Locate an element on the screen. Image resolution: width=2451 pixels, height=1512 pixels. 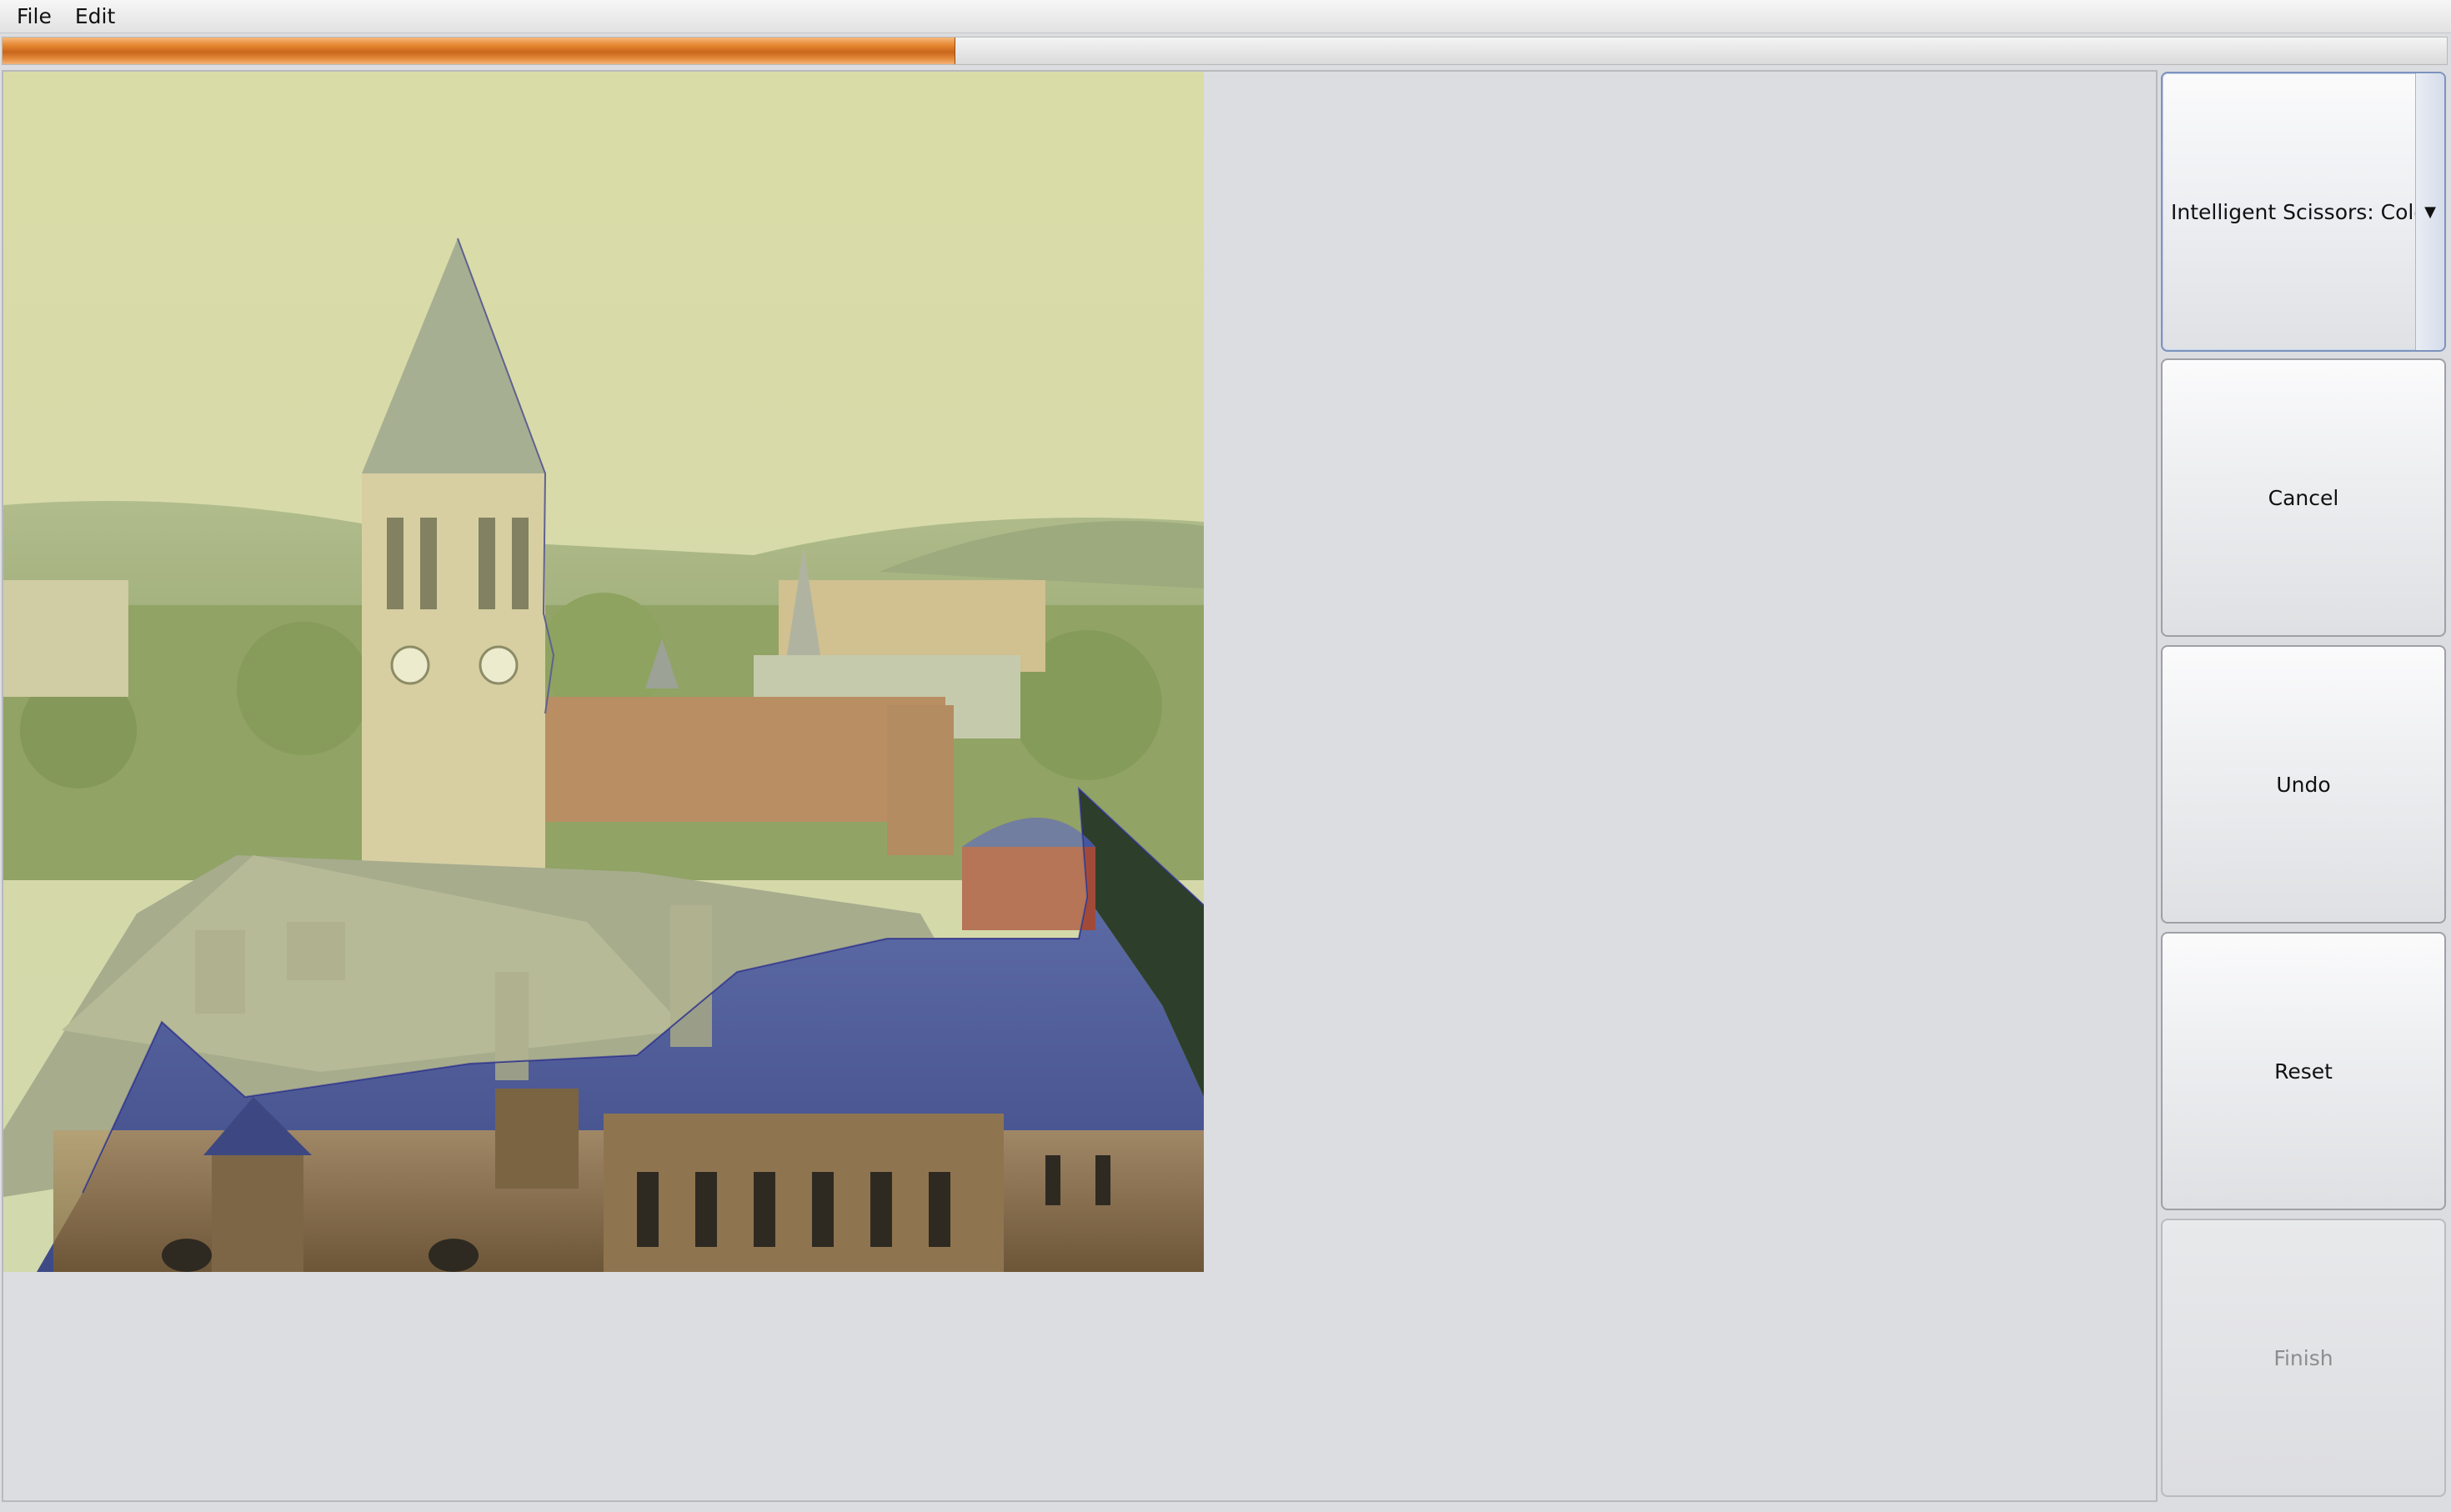
chevron-down-icon: ▼ is located at coordinates (2429, 211).